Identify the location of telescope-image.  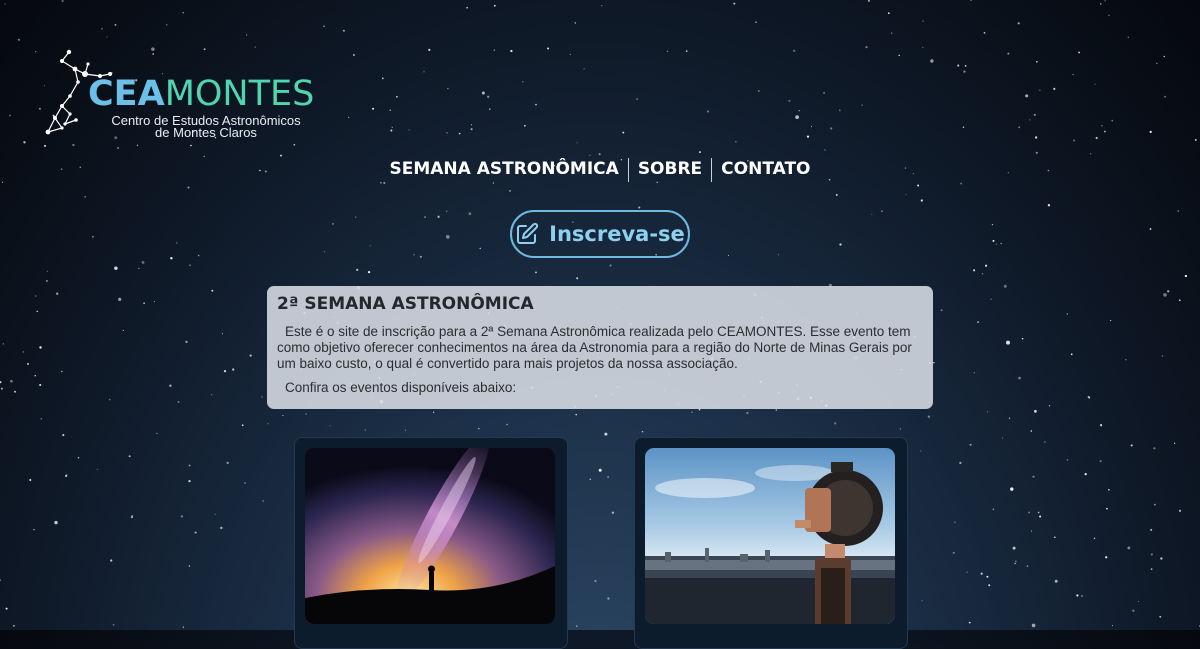
(770, 536).